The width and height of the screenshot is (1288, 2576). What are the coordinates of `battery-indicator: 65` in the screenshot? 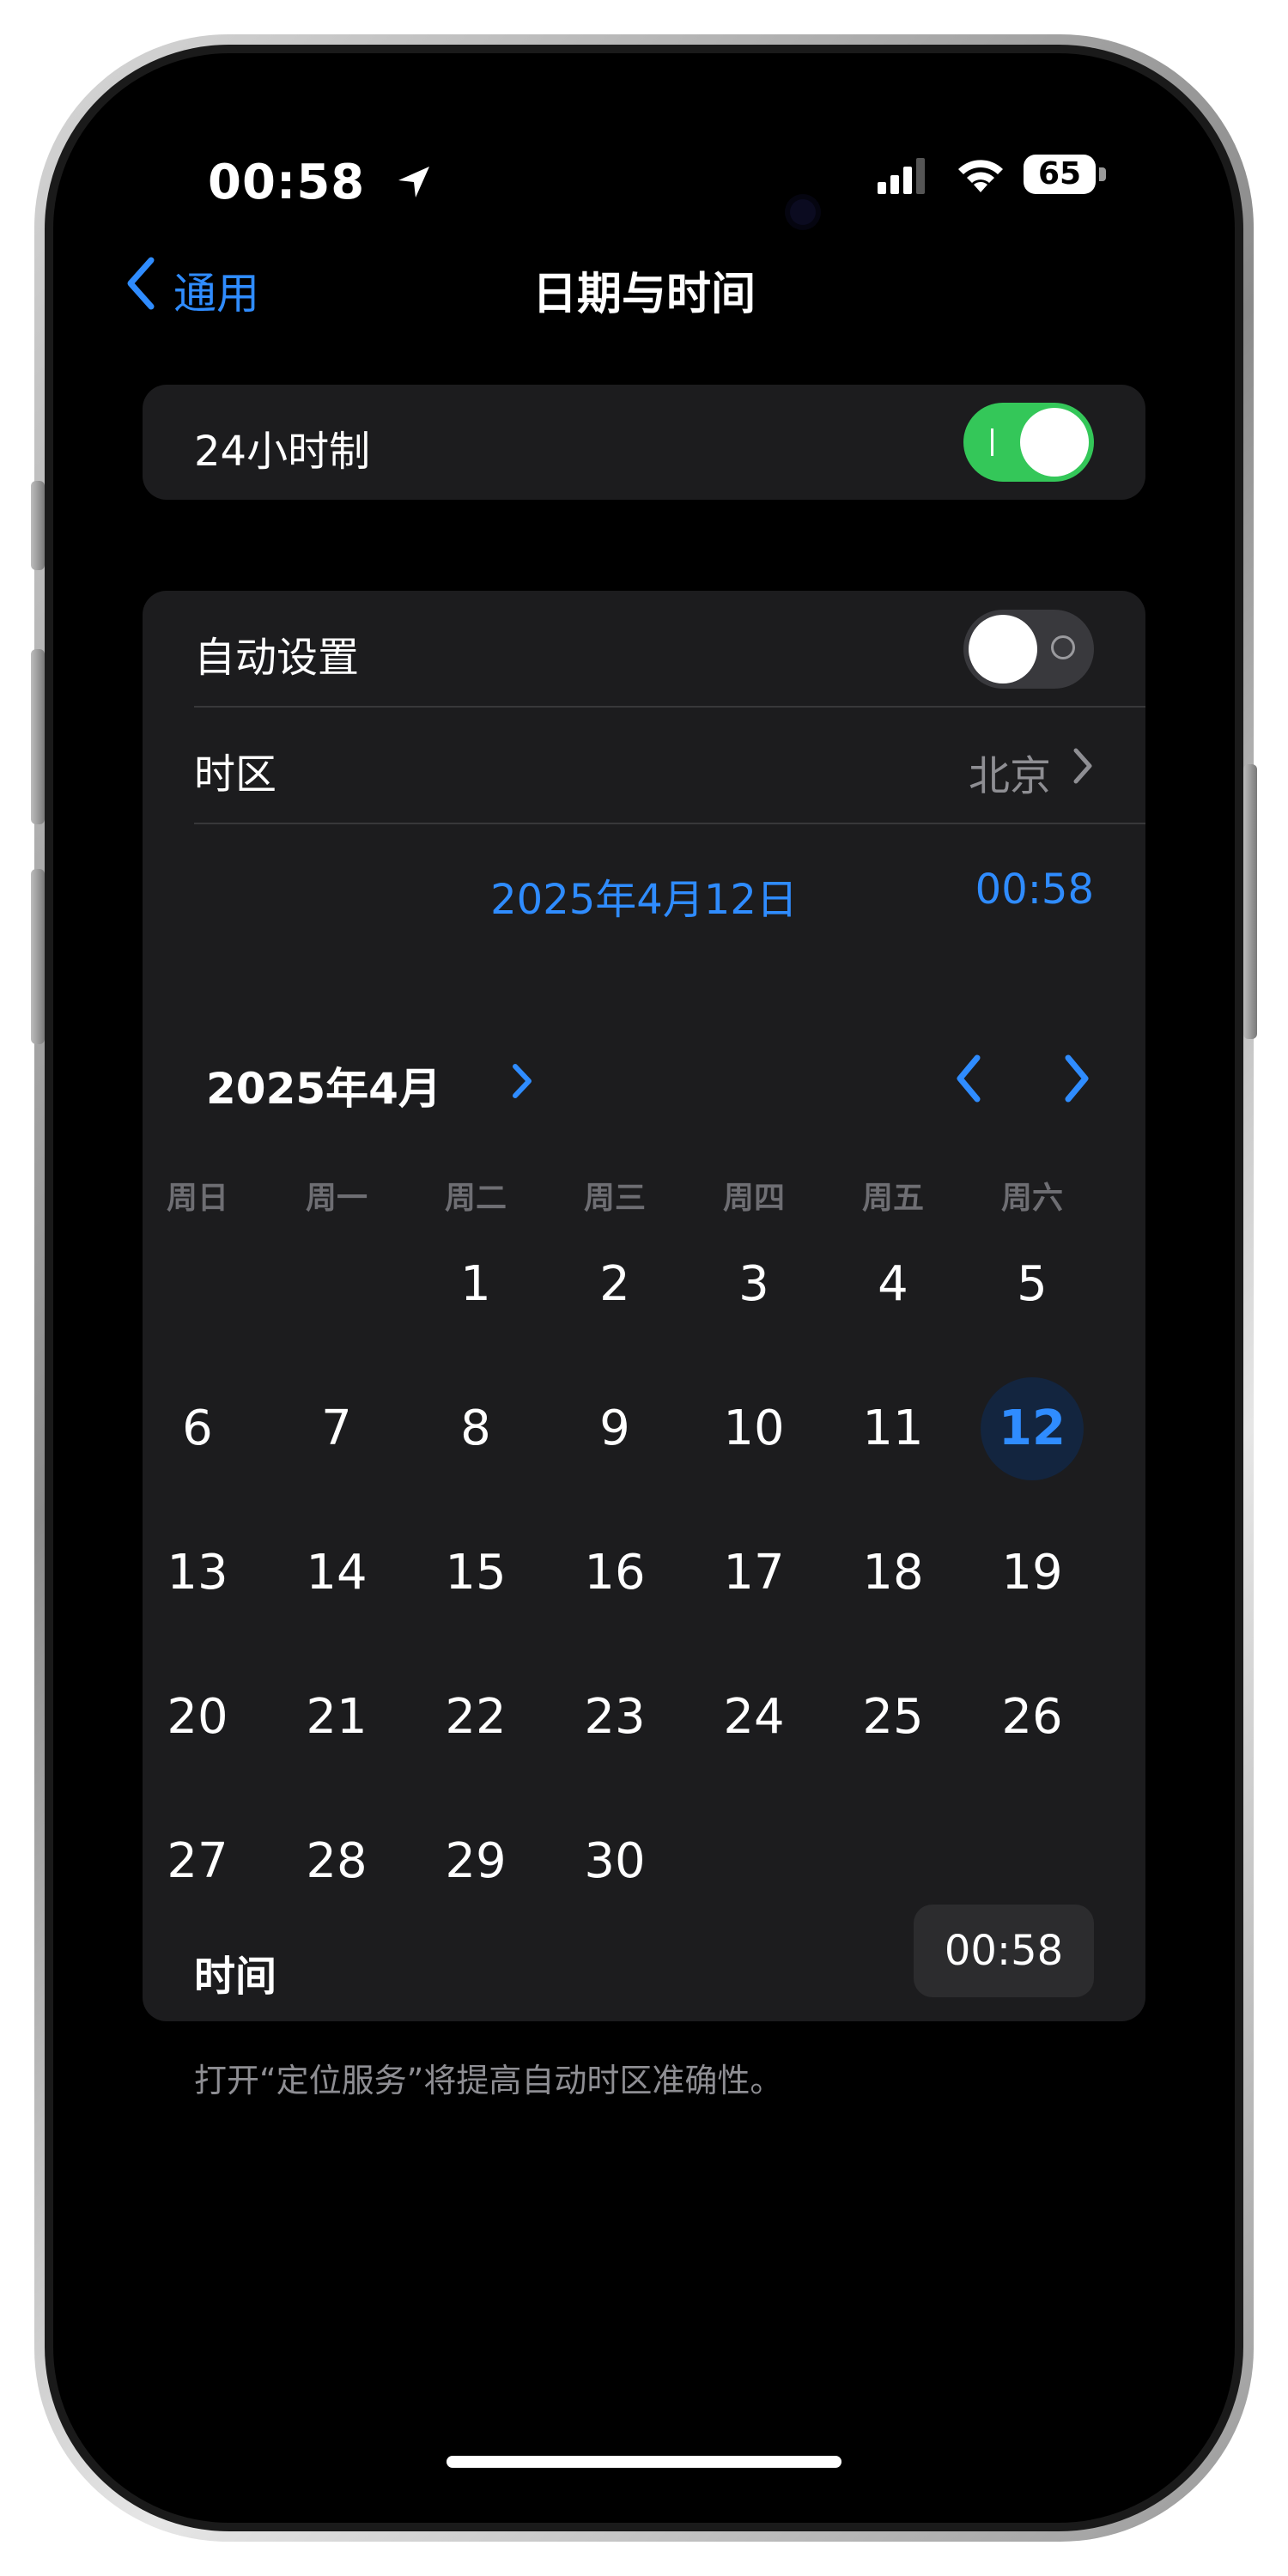 It's located at (1065, 175).